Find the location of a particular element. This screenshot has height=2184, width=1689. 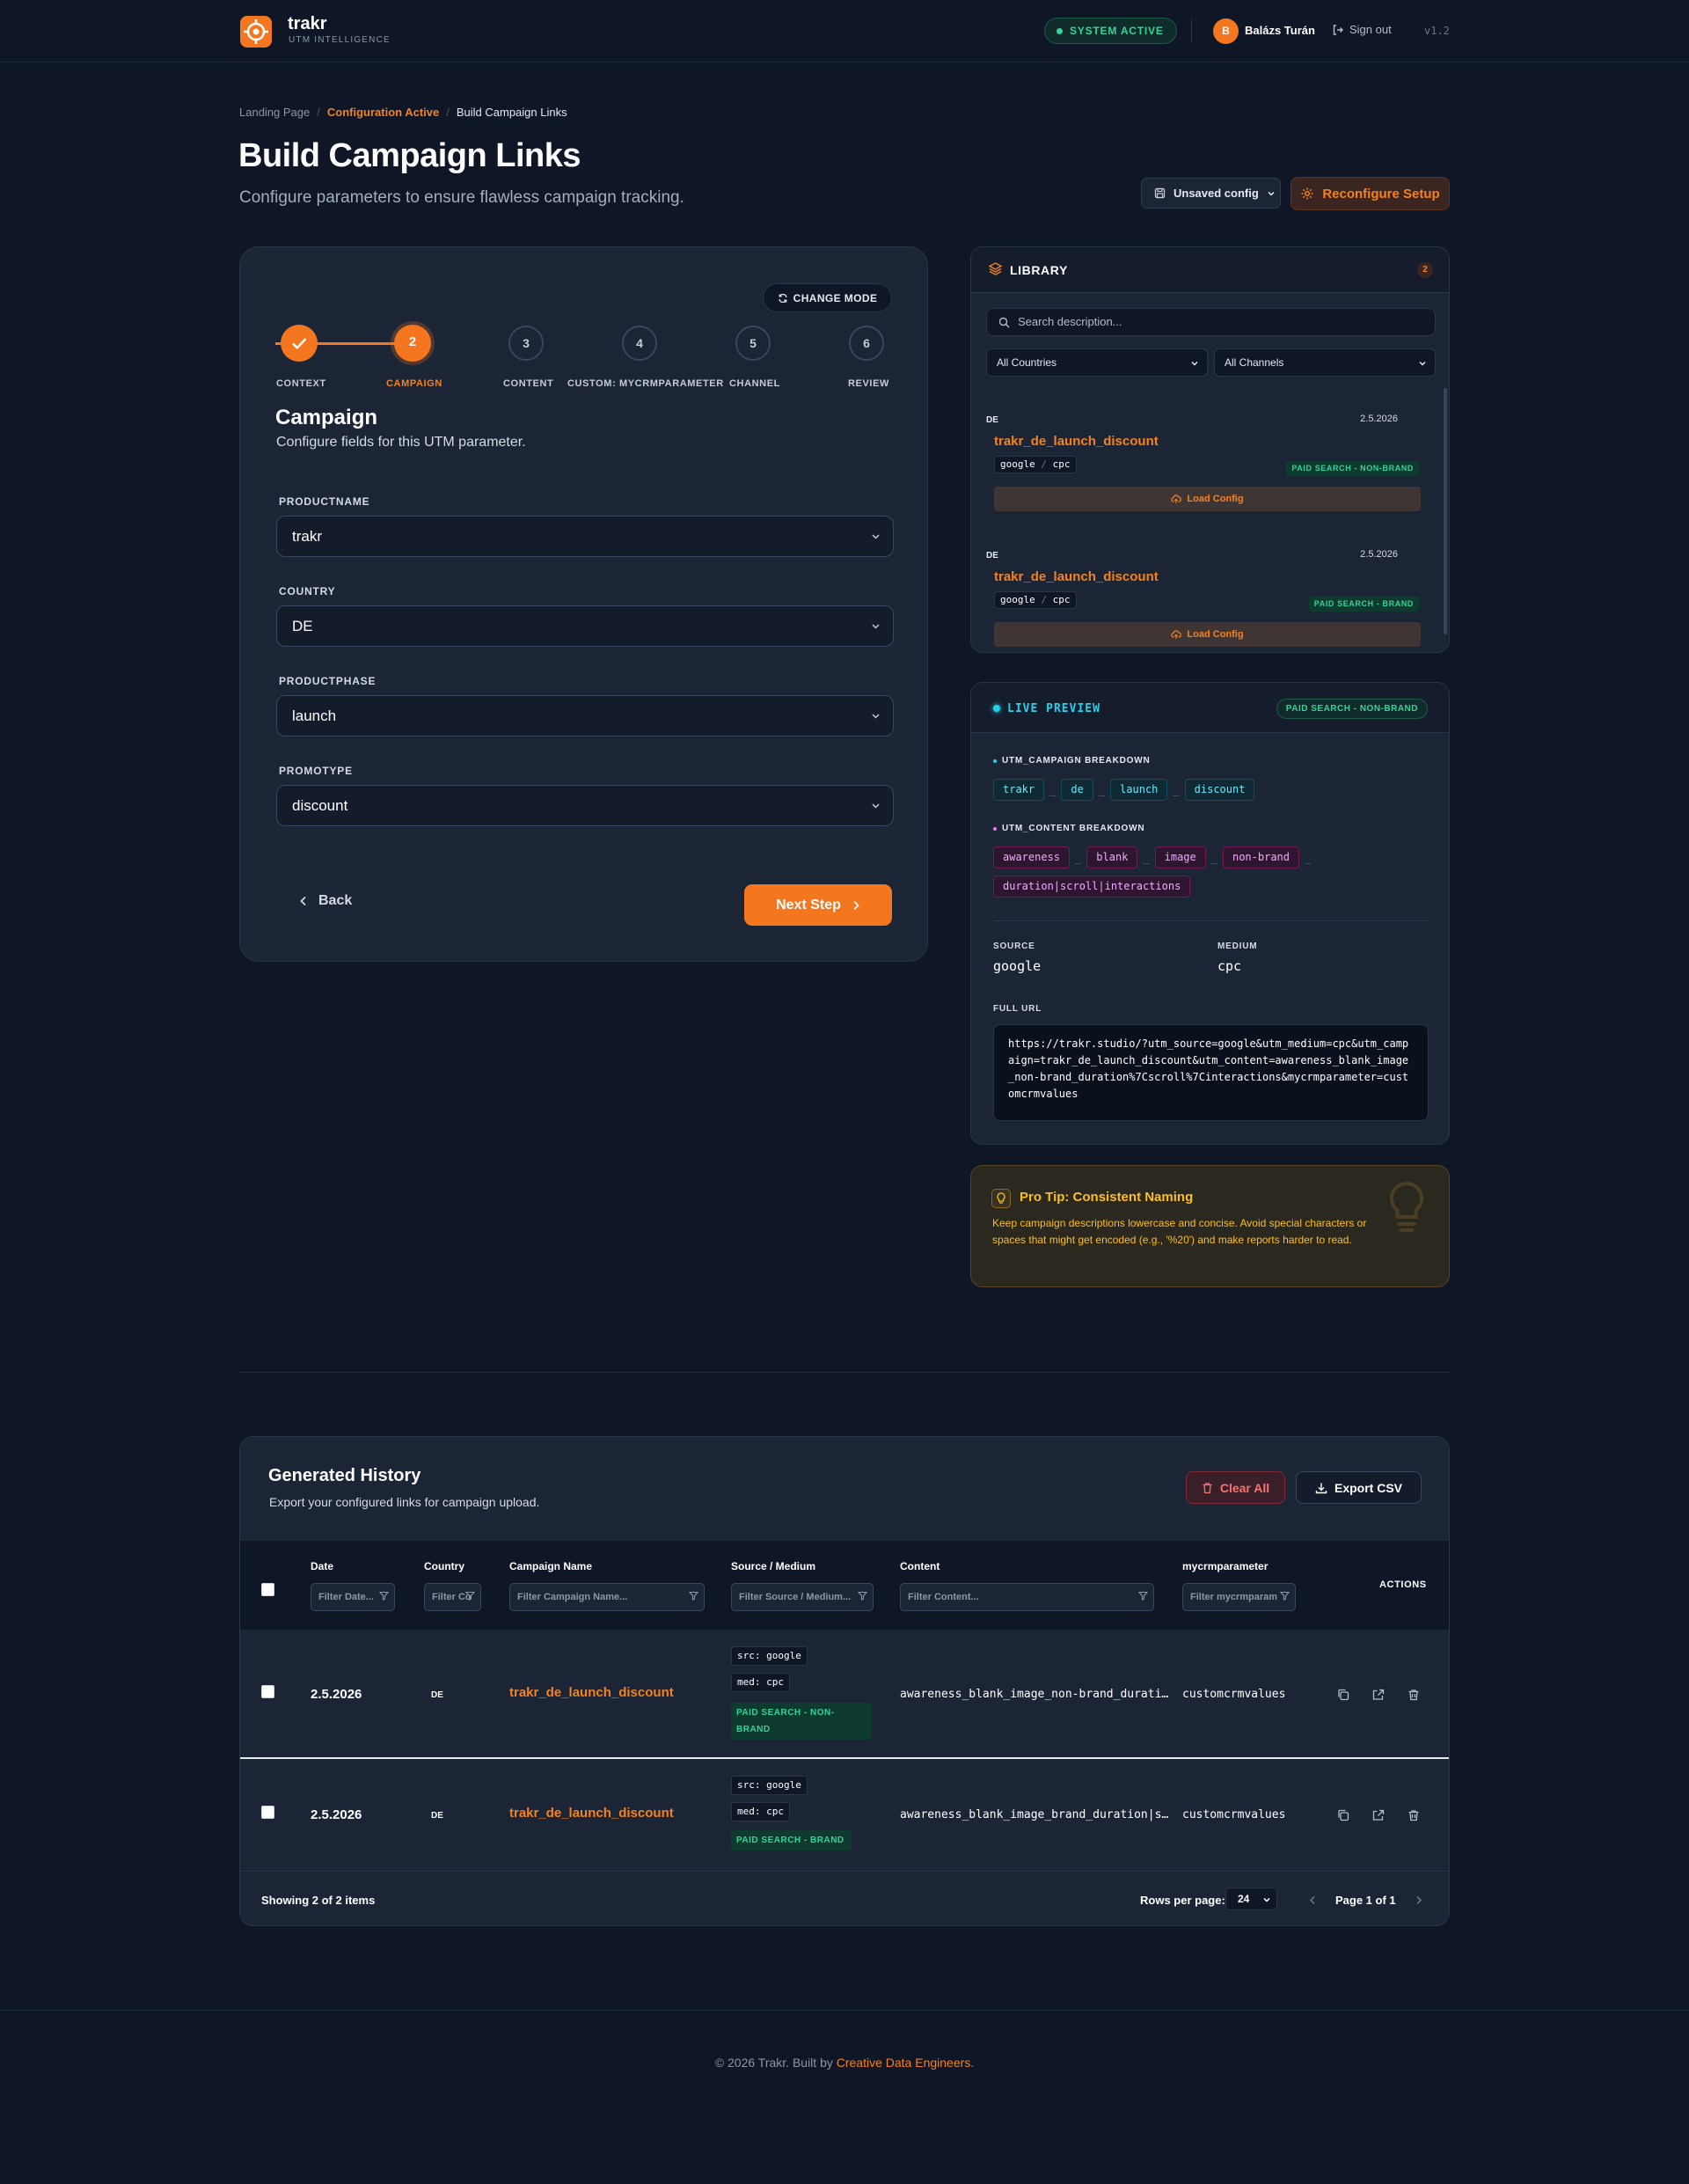

column-crm-header: mycrmparameter is located at coordinates (1225, 1566).